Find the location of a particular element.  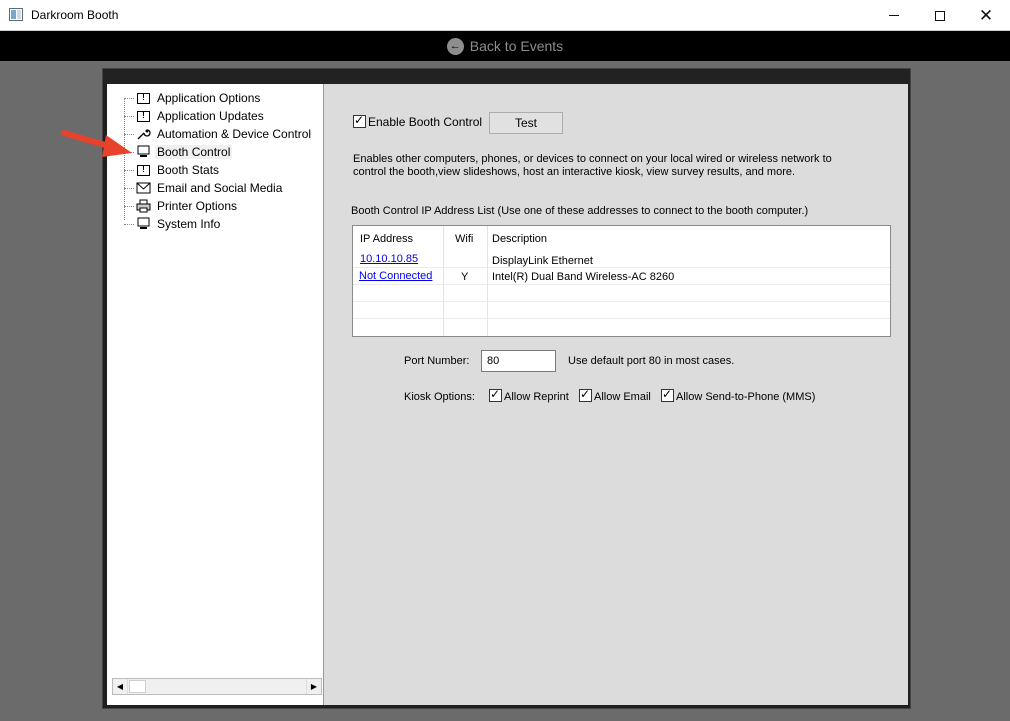

allow-email-checkbox: Allow Email is located at coordinates (615, 395).